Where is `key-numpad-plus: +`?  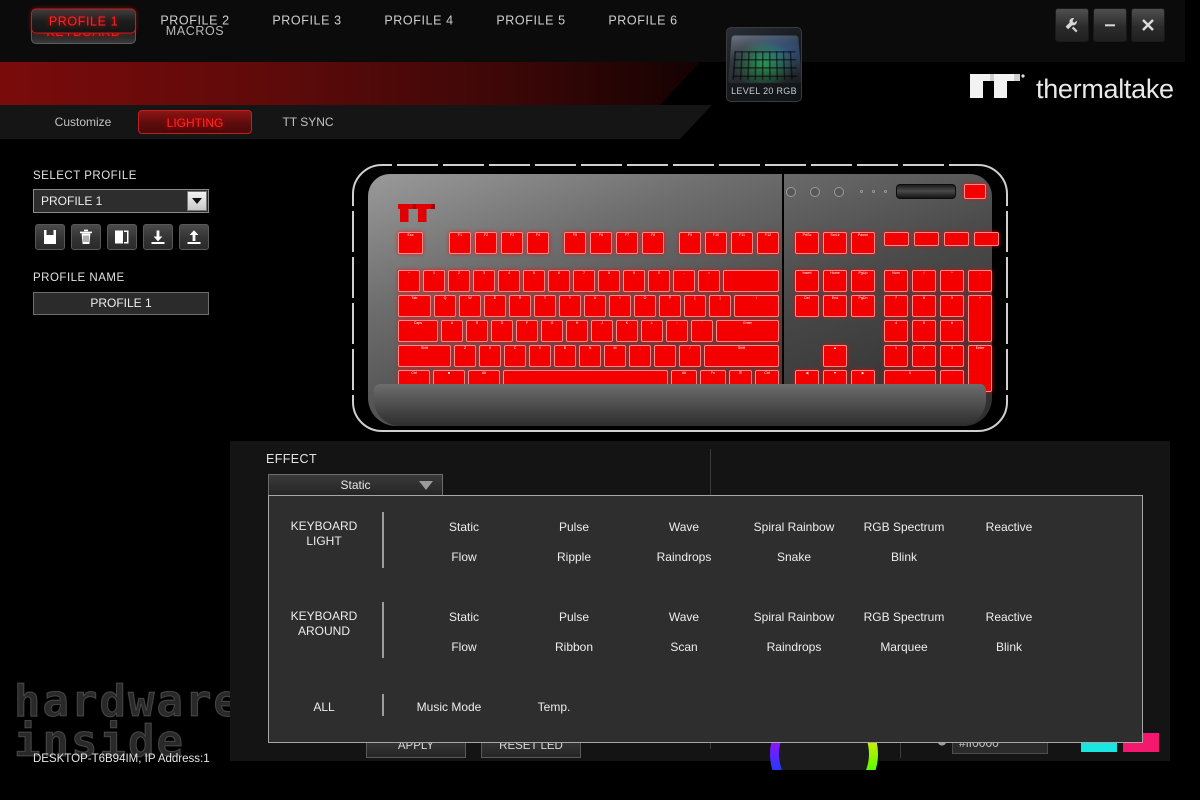 key-numpad-plus: + is located at coordinates (980, 318).